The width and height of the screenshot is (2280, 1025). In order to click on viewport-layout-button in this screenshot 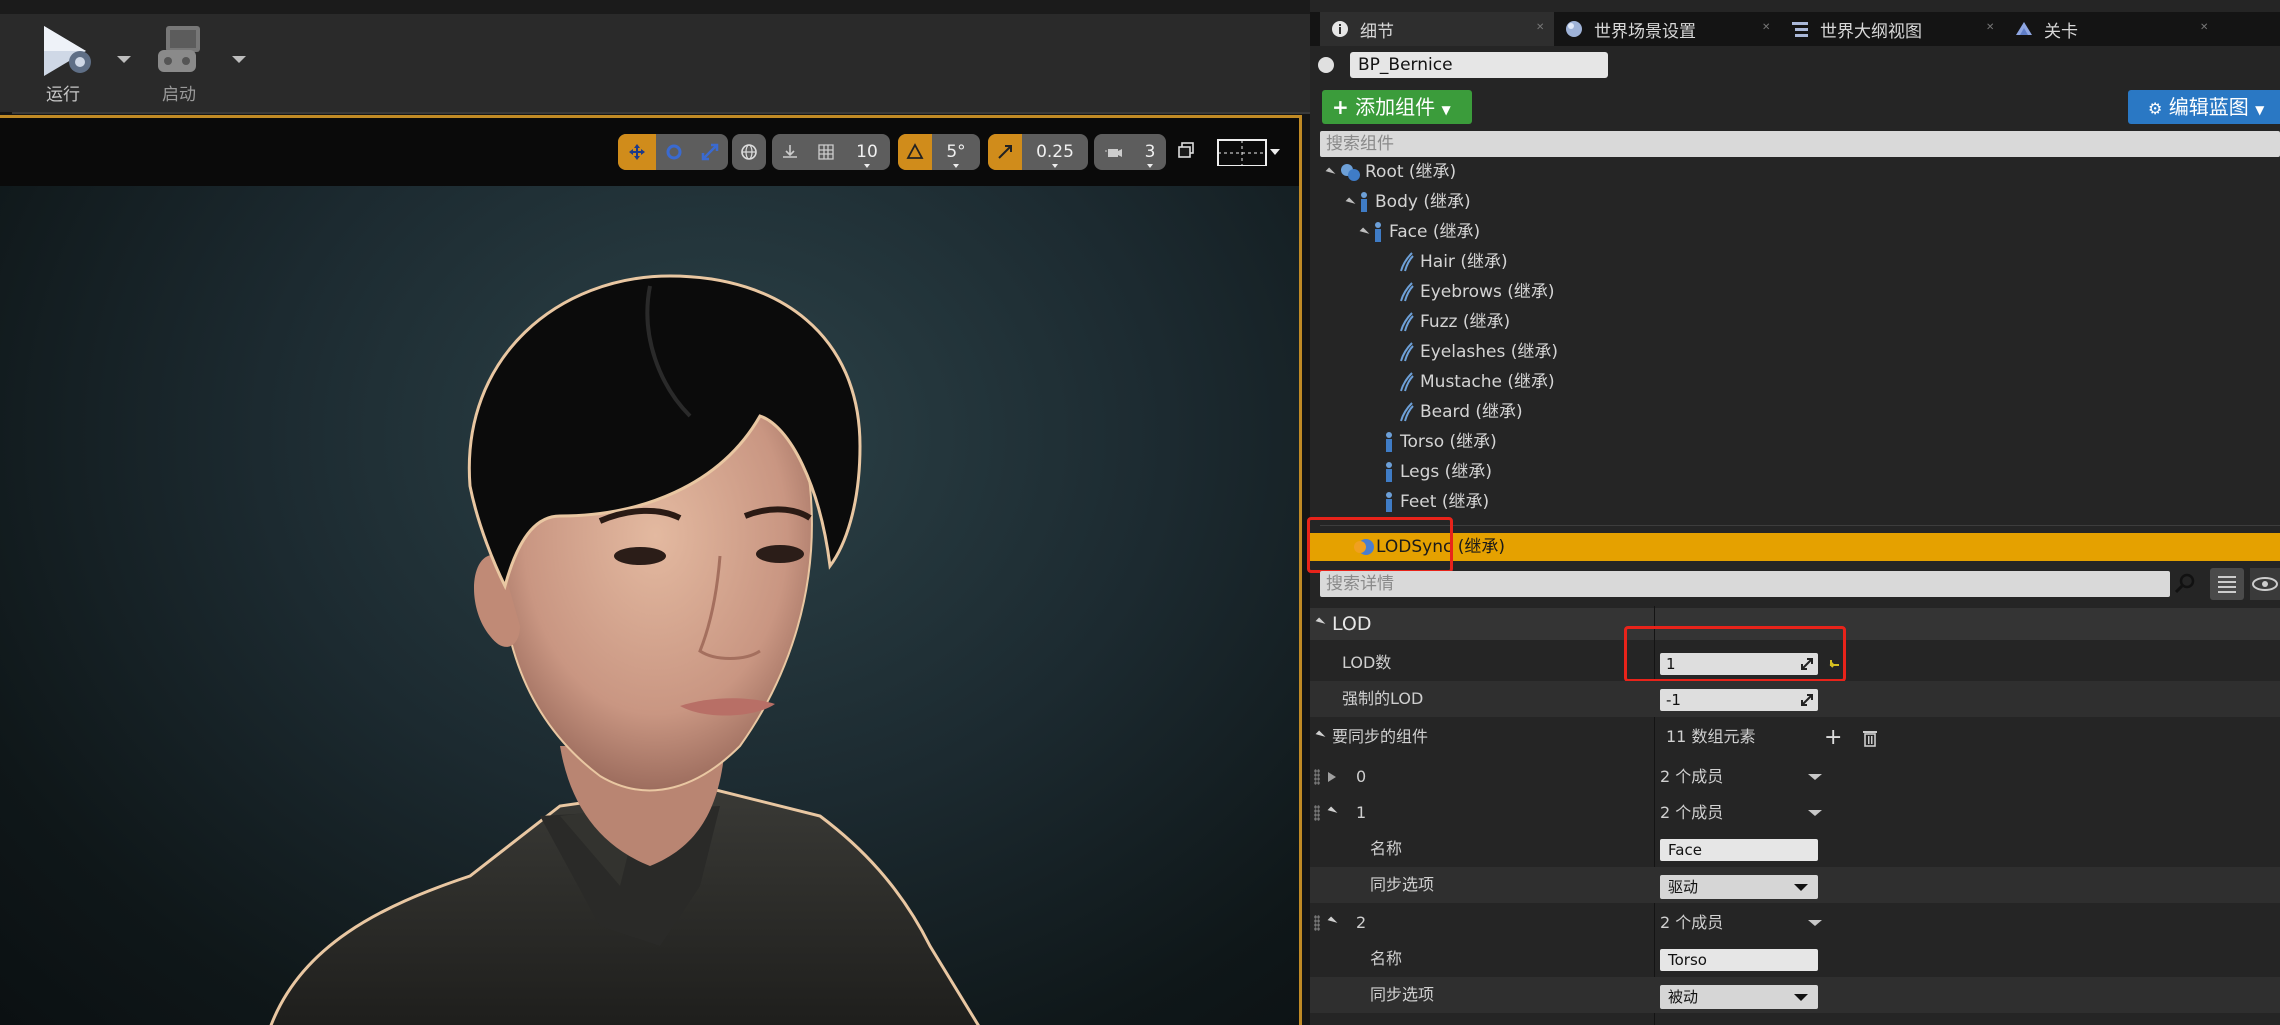, I will do `click(1248, 152)`.